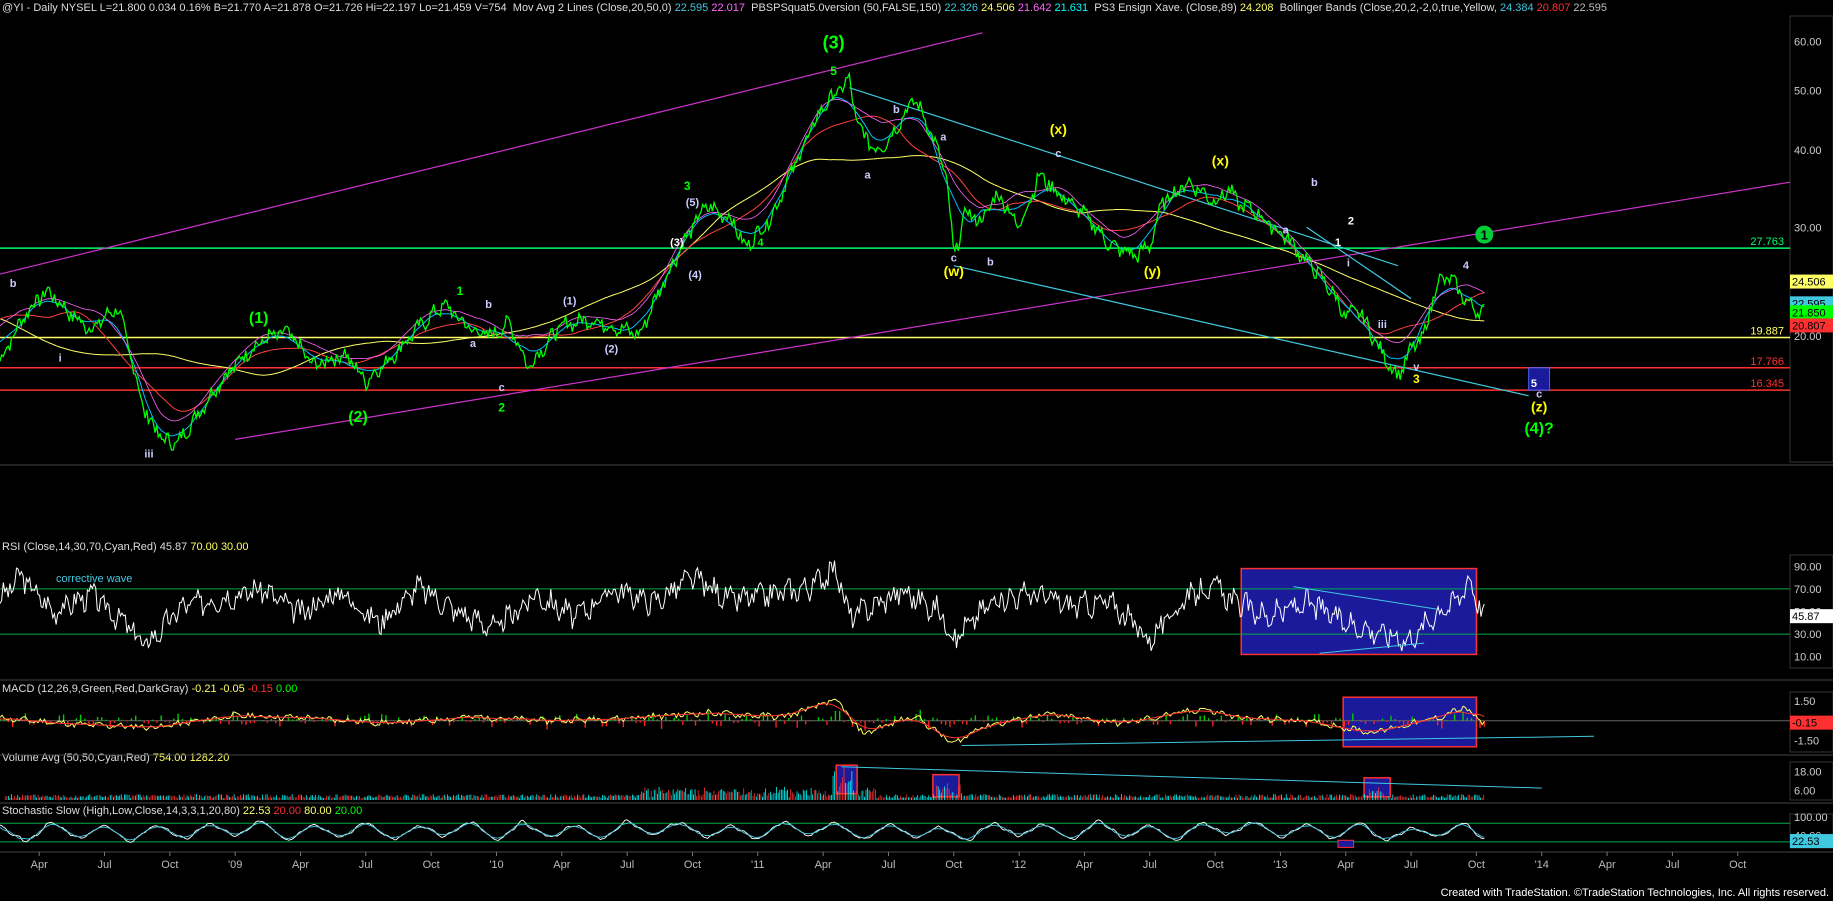  What do you see at coordinates (823, 865) in the screenshot?
I see `time-label-12: Apr` at bounding box center [823, 865].